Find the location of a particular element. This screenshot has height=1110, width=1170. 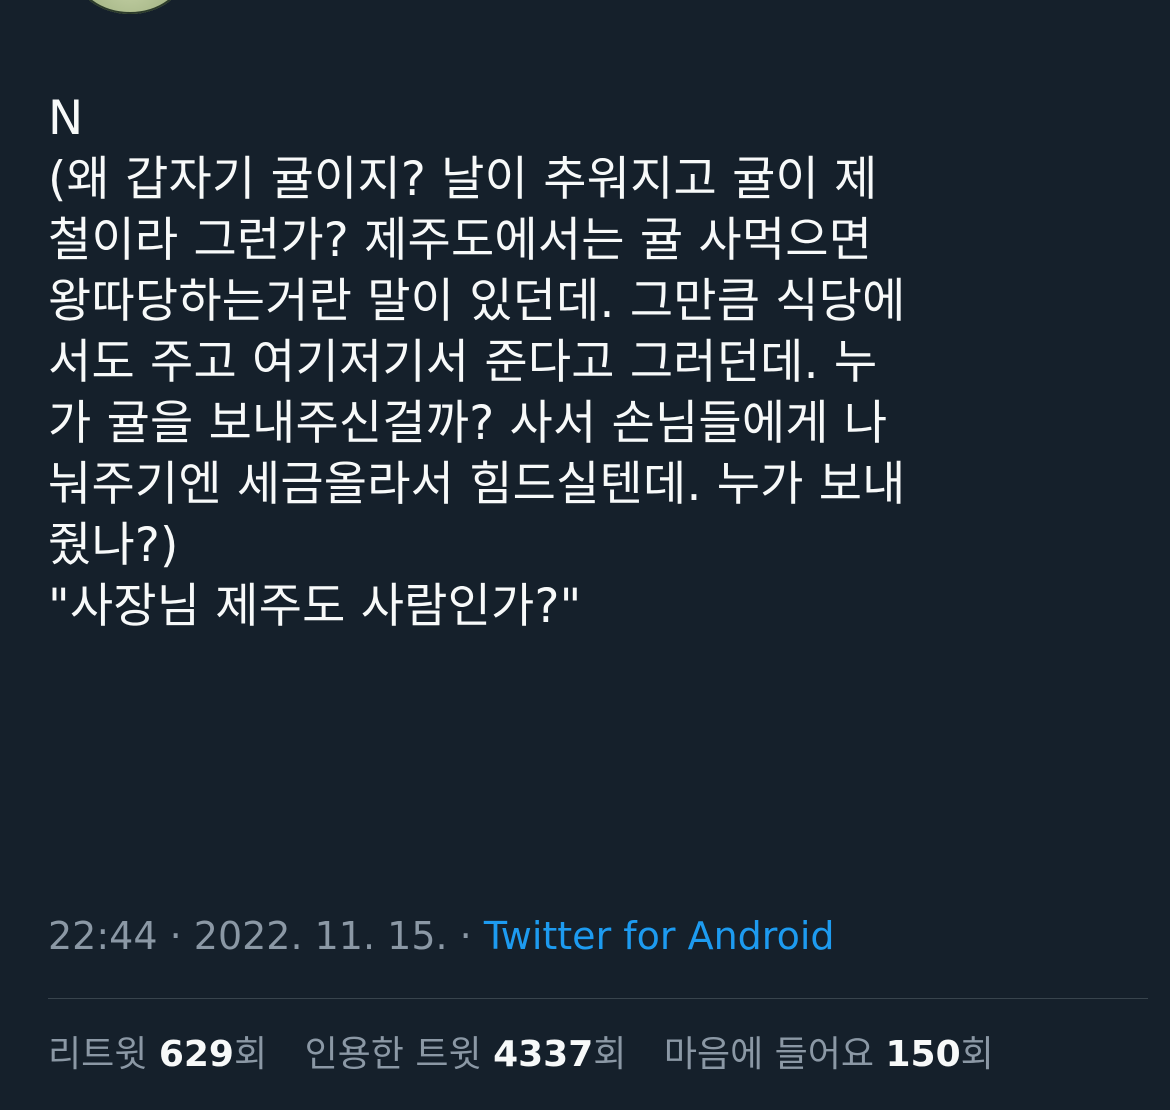

retweets-suffix: 회 is located at coordinates (250, 1054).